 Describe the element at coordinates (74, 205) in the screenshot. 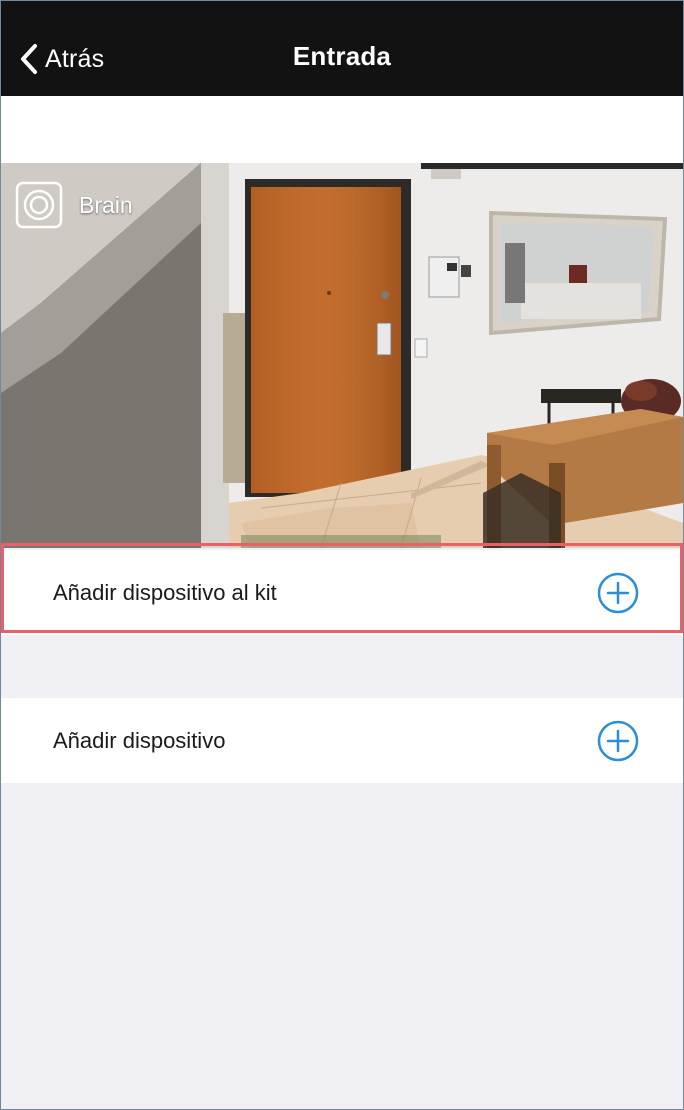

I see `camera-badge: Brain` at that location.